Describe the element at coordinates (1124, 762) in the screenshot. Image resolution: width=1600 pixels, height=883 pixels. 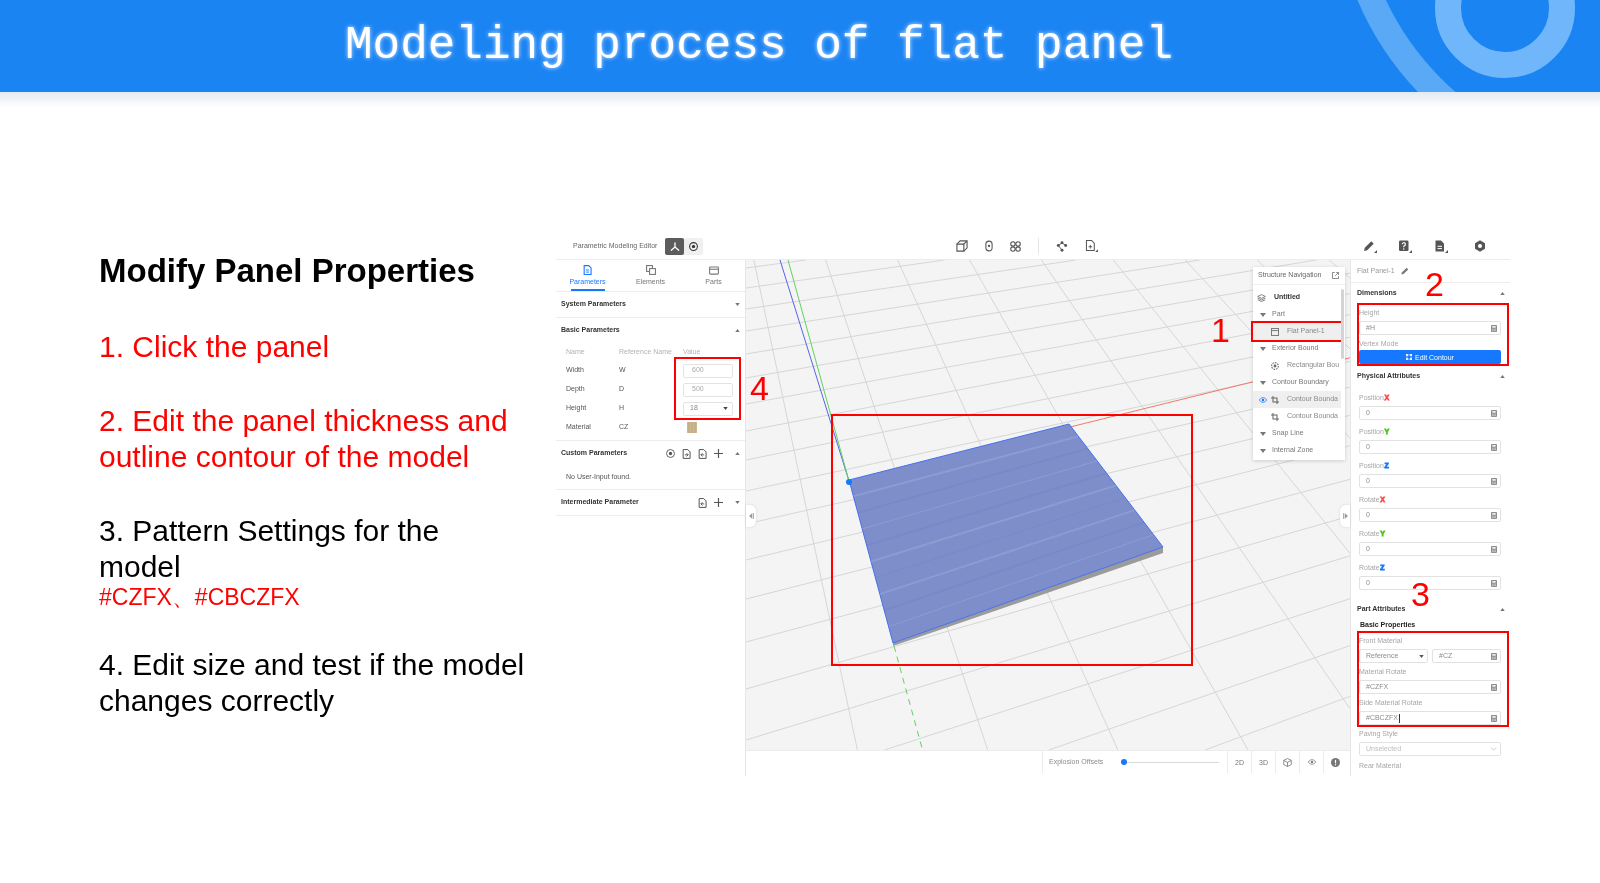
I see `slider-thumb` at that location.